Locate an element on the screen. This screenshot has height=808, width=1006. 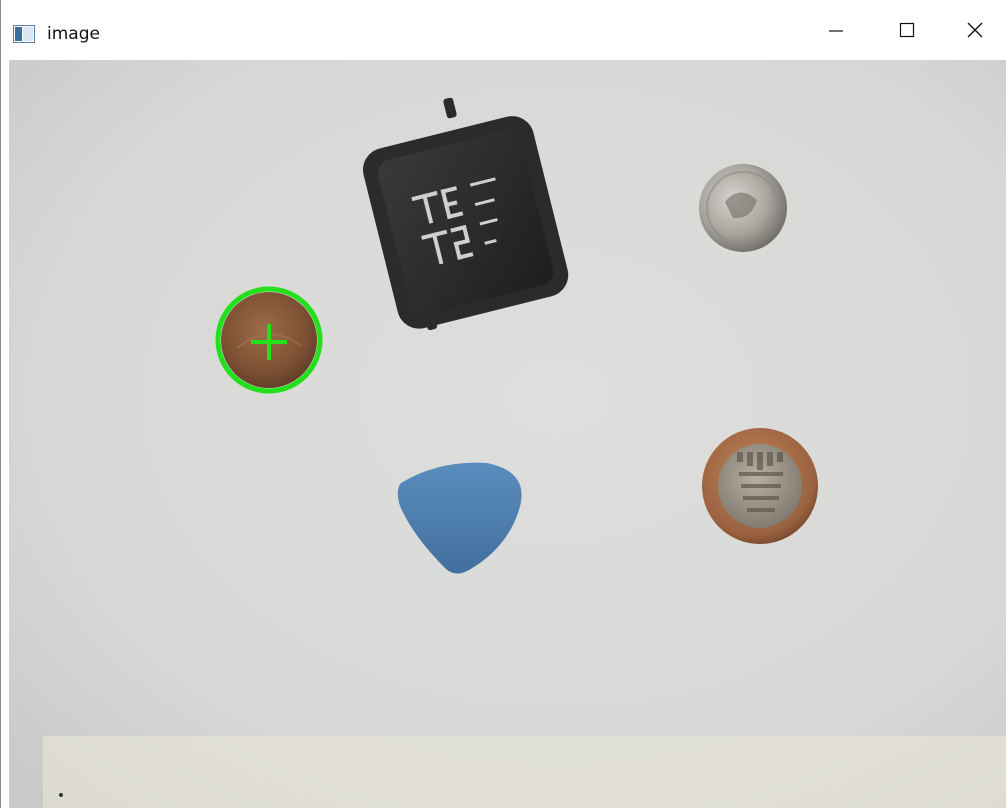
maximize-button is located at coordinates (907, 30).